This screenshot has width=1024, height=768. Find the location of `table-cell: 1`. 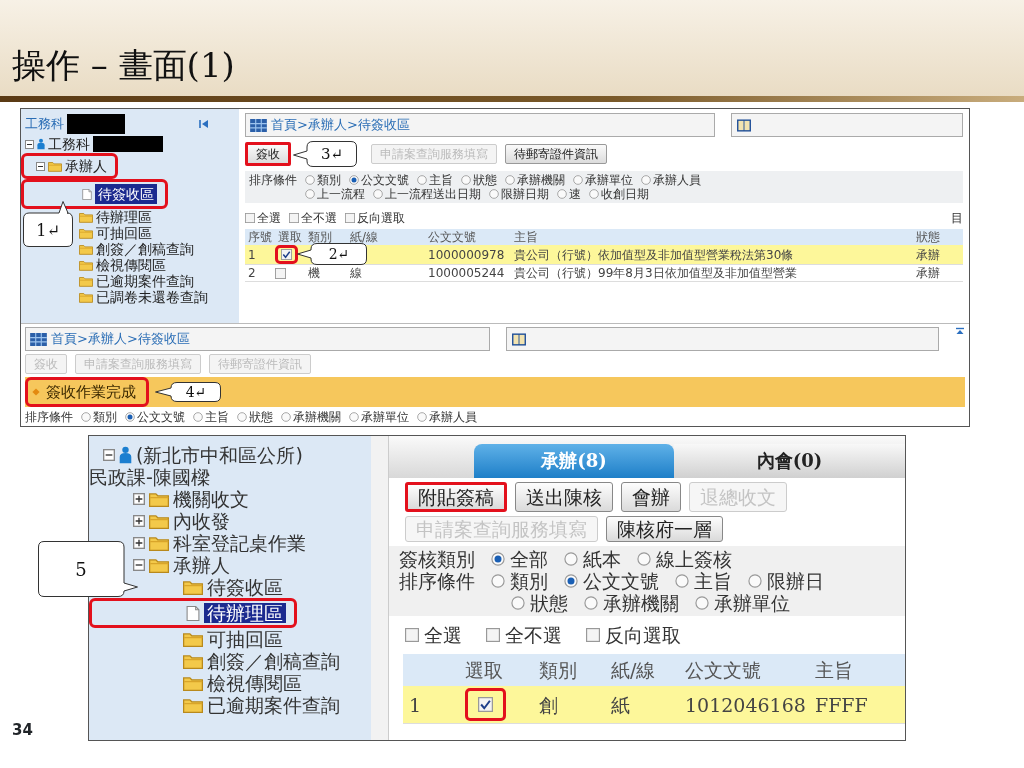

table-cell: 1 is located at coordinates (431, 705).